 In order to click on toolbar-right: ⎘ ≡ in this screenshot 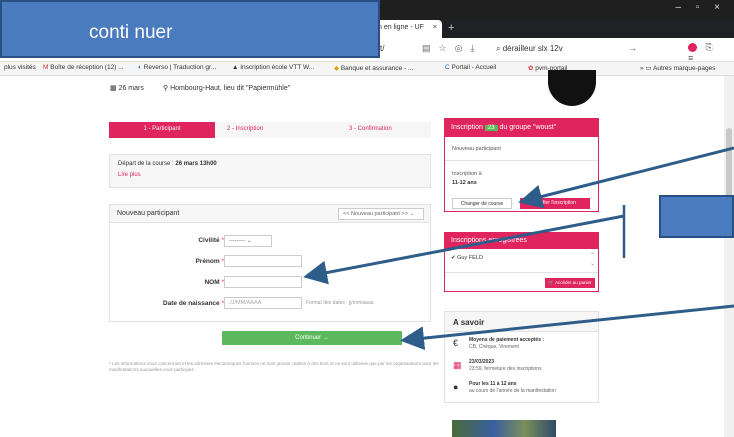, I will do `click(711, 52)`.